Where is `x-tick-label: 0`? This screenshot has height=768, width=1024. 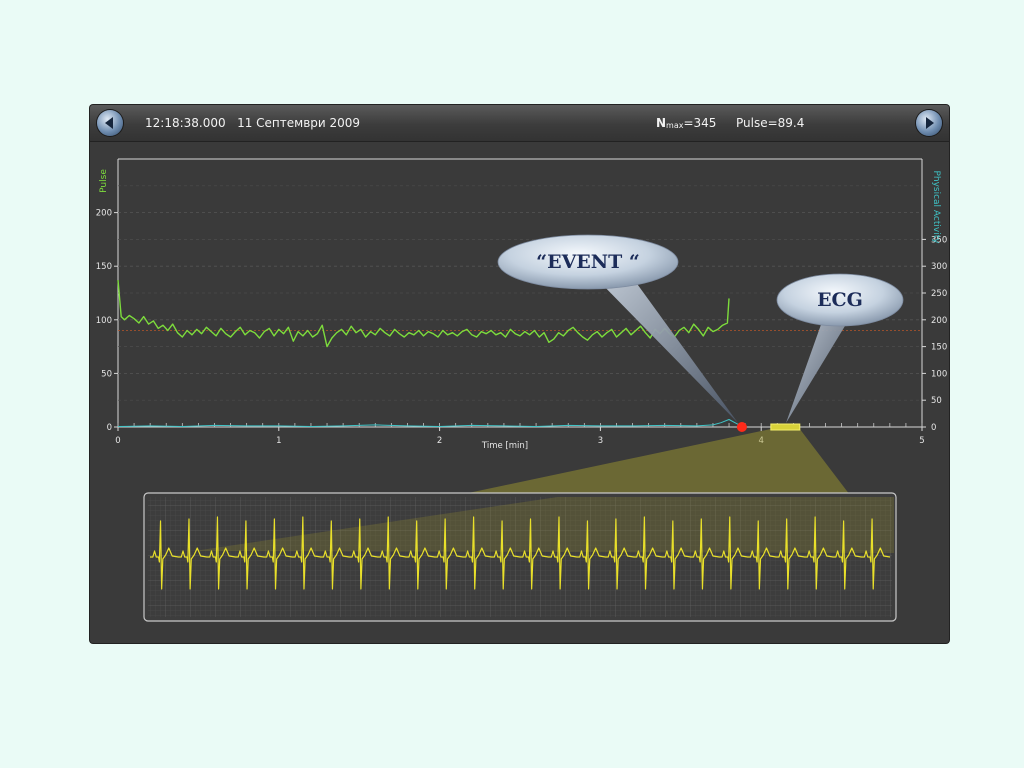 x-tick-label: 0 is located at coordinates (117, 441).